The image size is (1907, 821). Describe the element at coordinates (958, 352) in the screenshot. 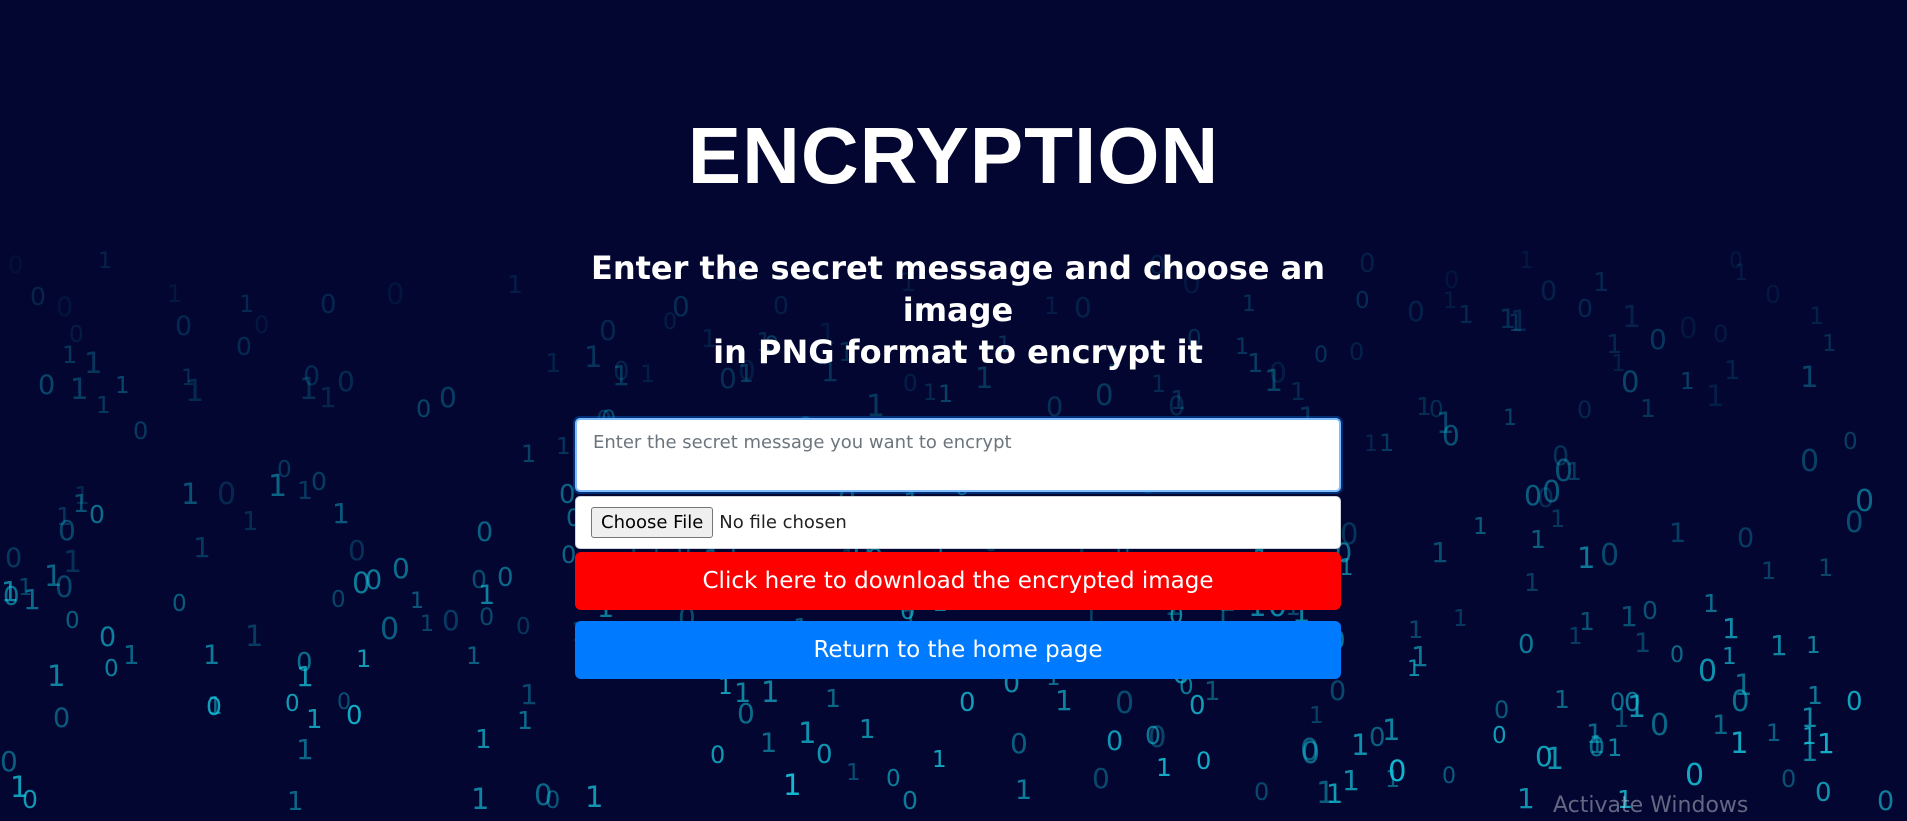

I see `subtitle-line-2: in PNG format to encrypt it` at that location.